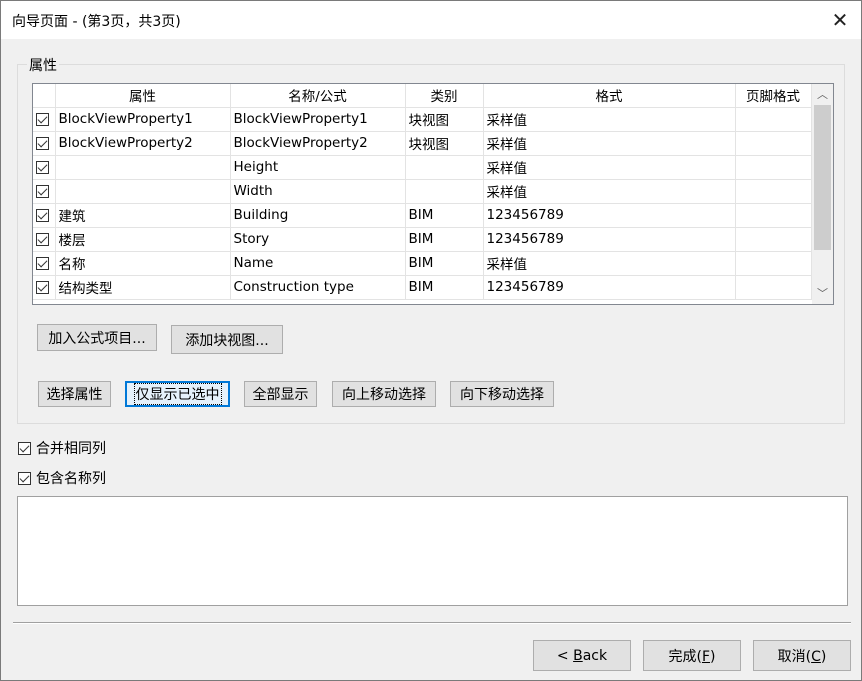 Image resolution: width=862 pixels, height=681 pixels. I want to click on header-checkbox-column, so click(44, 96).